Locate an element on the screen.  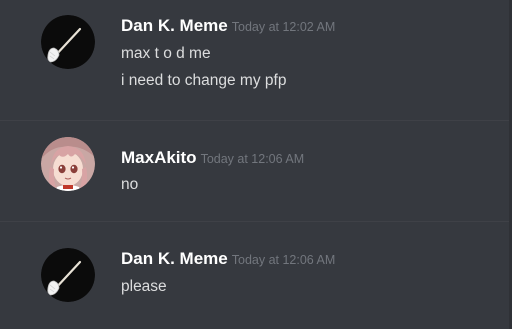
timestamp: Today at 12:02 AM is located at coordinates (283, 27).